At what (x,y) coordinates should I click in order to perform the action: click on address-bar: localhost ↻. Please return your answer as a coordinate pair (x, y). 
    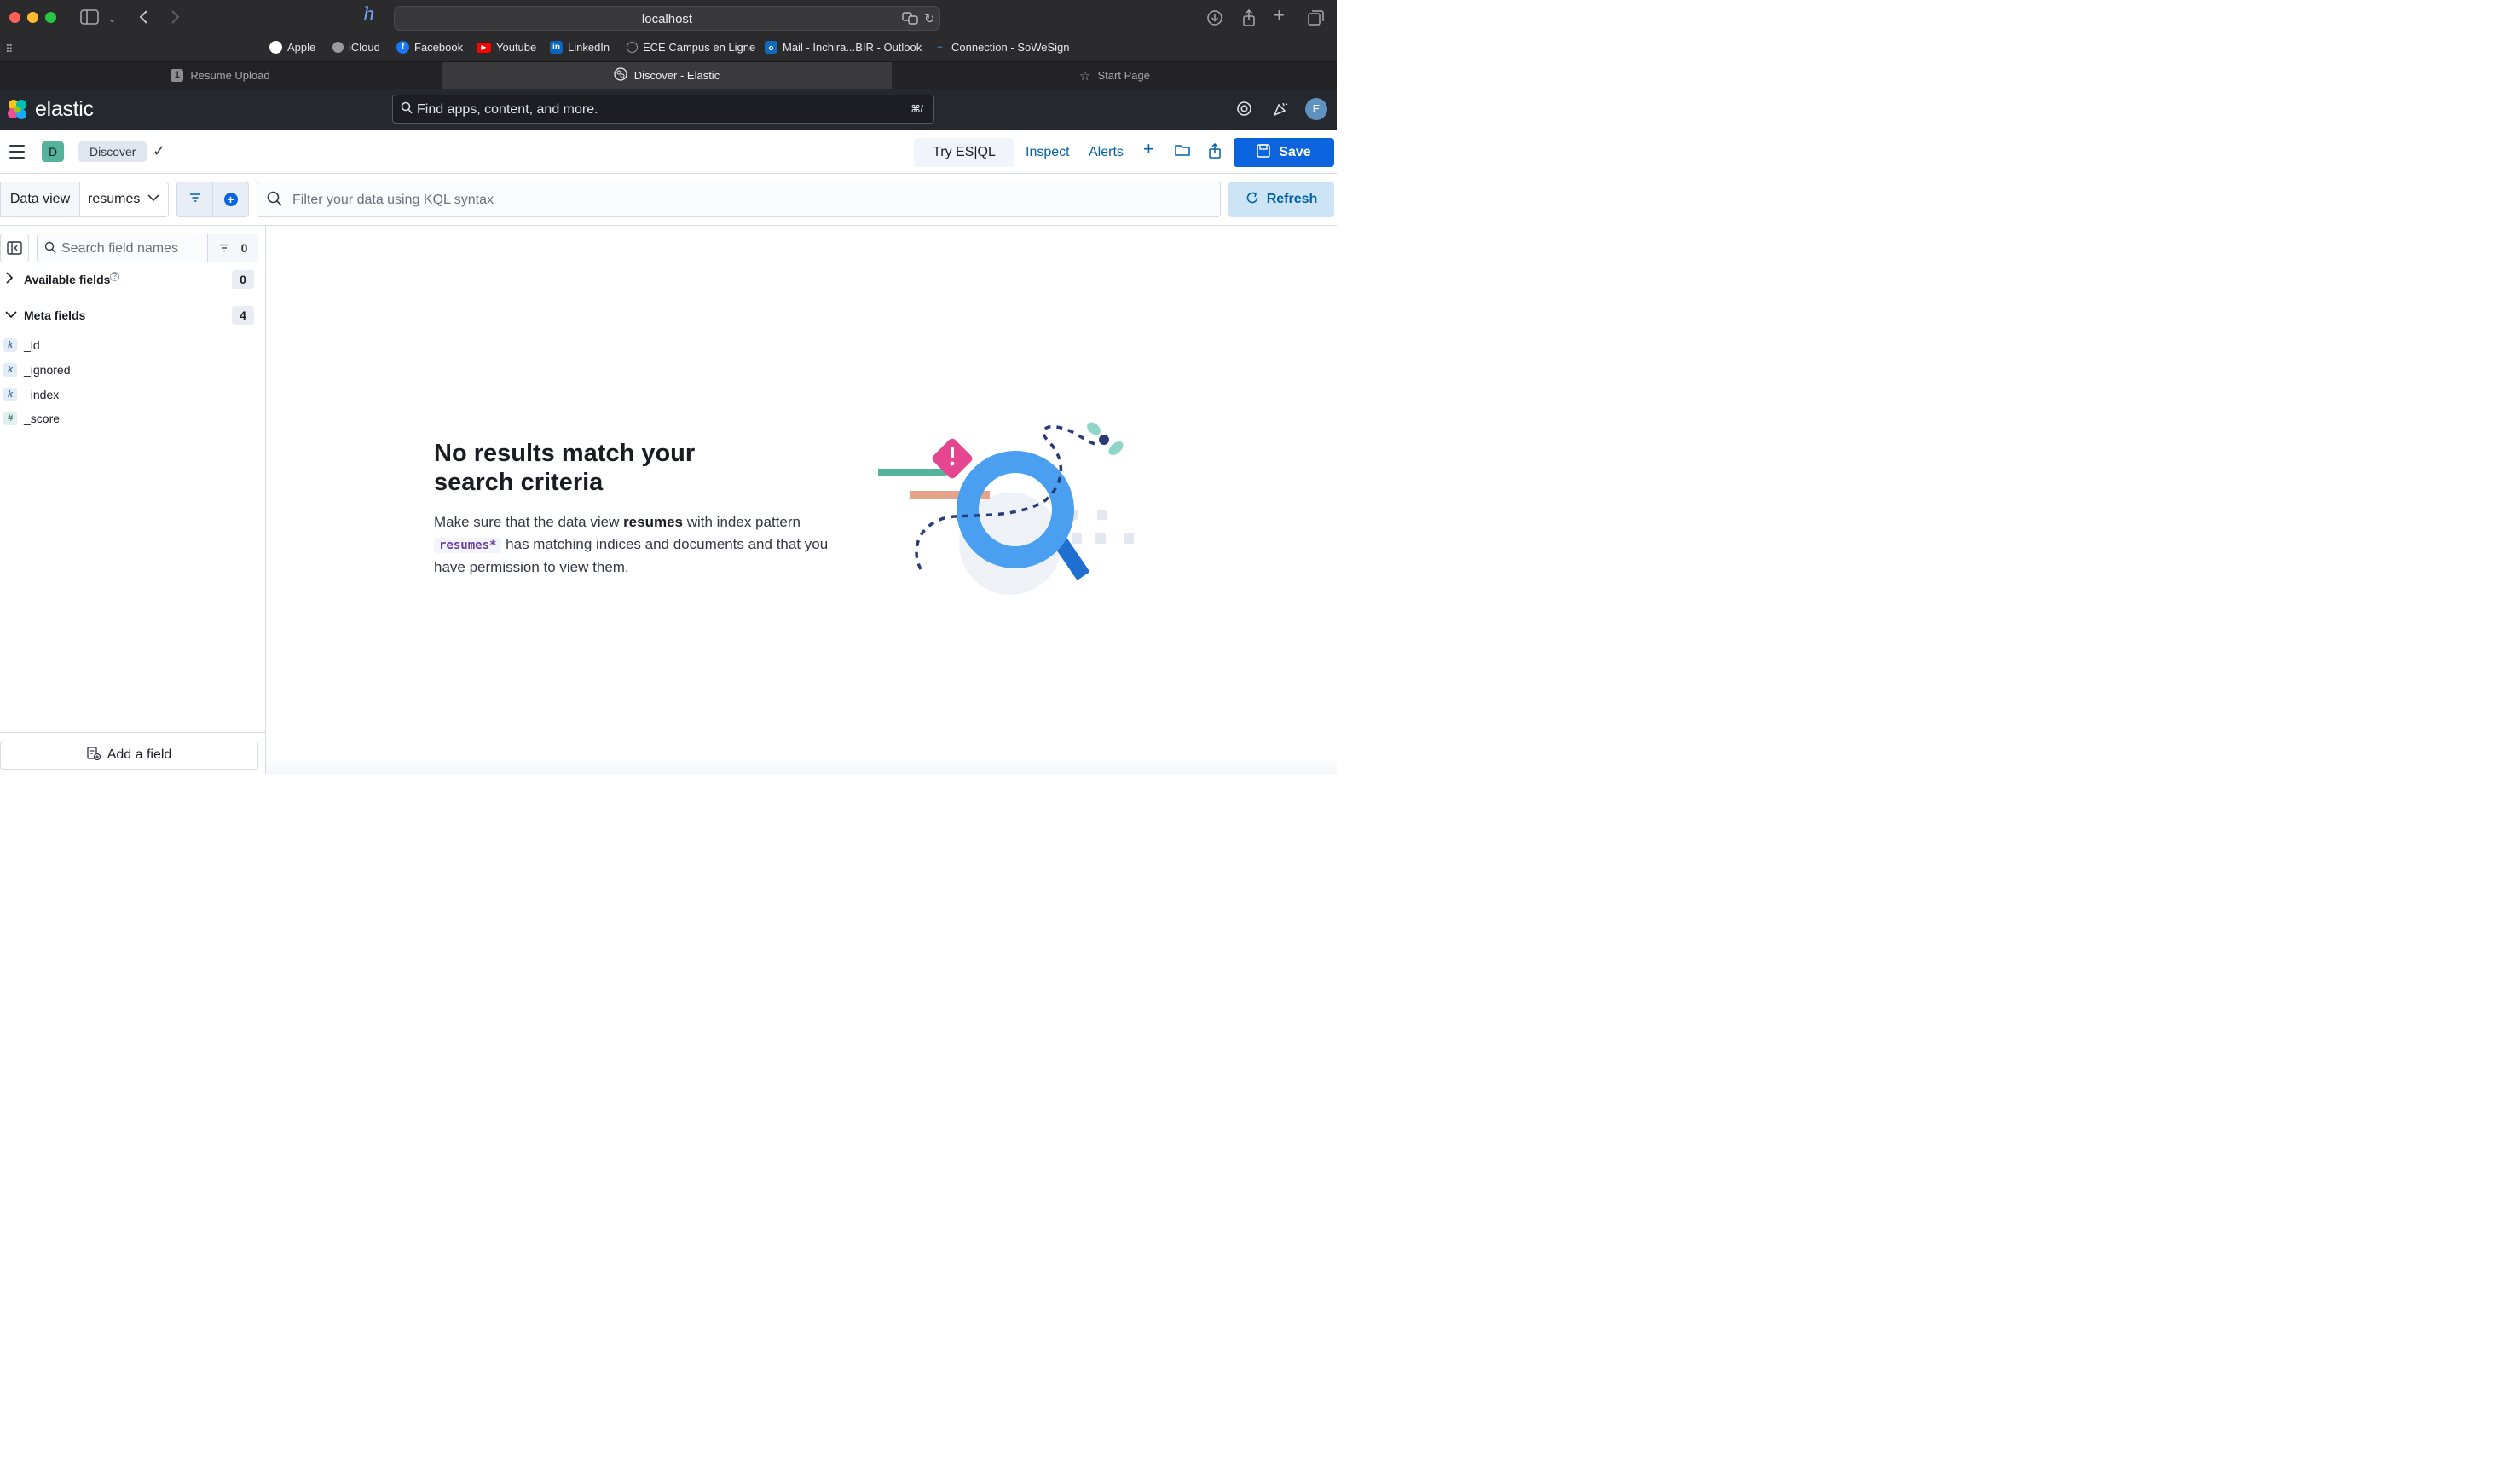
    Looking at the image, I should click on (667, 18).